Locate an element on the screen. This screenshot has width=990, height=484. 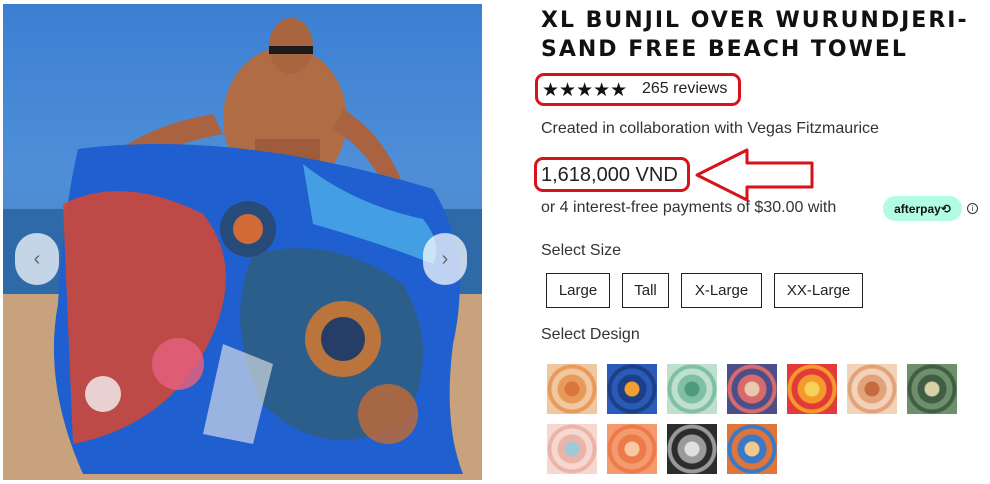
star-rating-icon: ★★★★★ is located at coordinates (584, 90).